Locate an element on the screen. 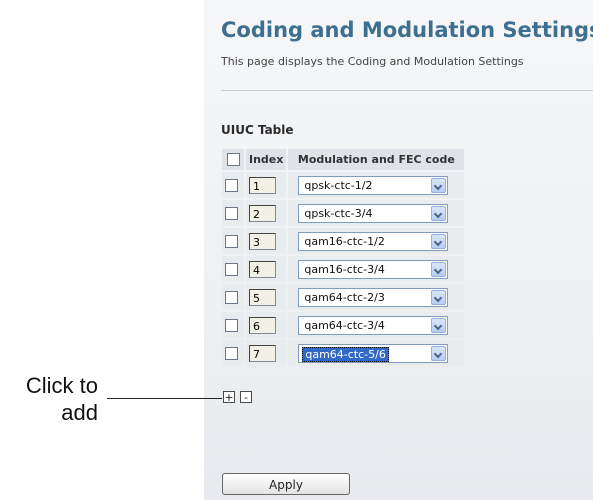 The width and height of the screenshot is (593, 500). table-row: 5 qam64-ctc-2/3 is located at coordinates (343, 297).